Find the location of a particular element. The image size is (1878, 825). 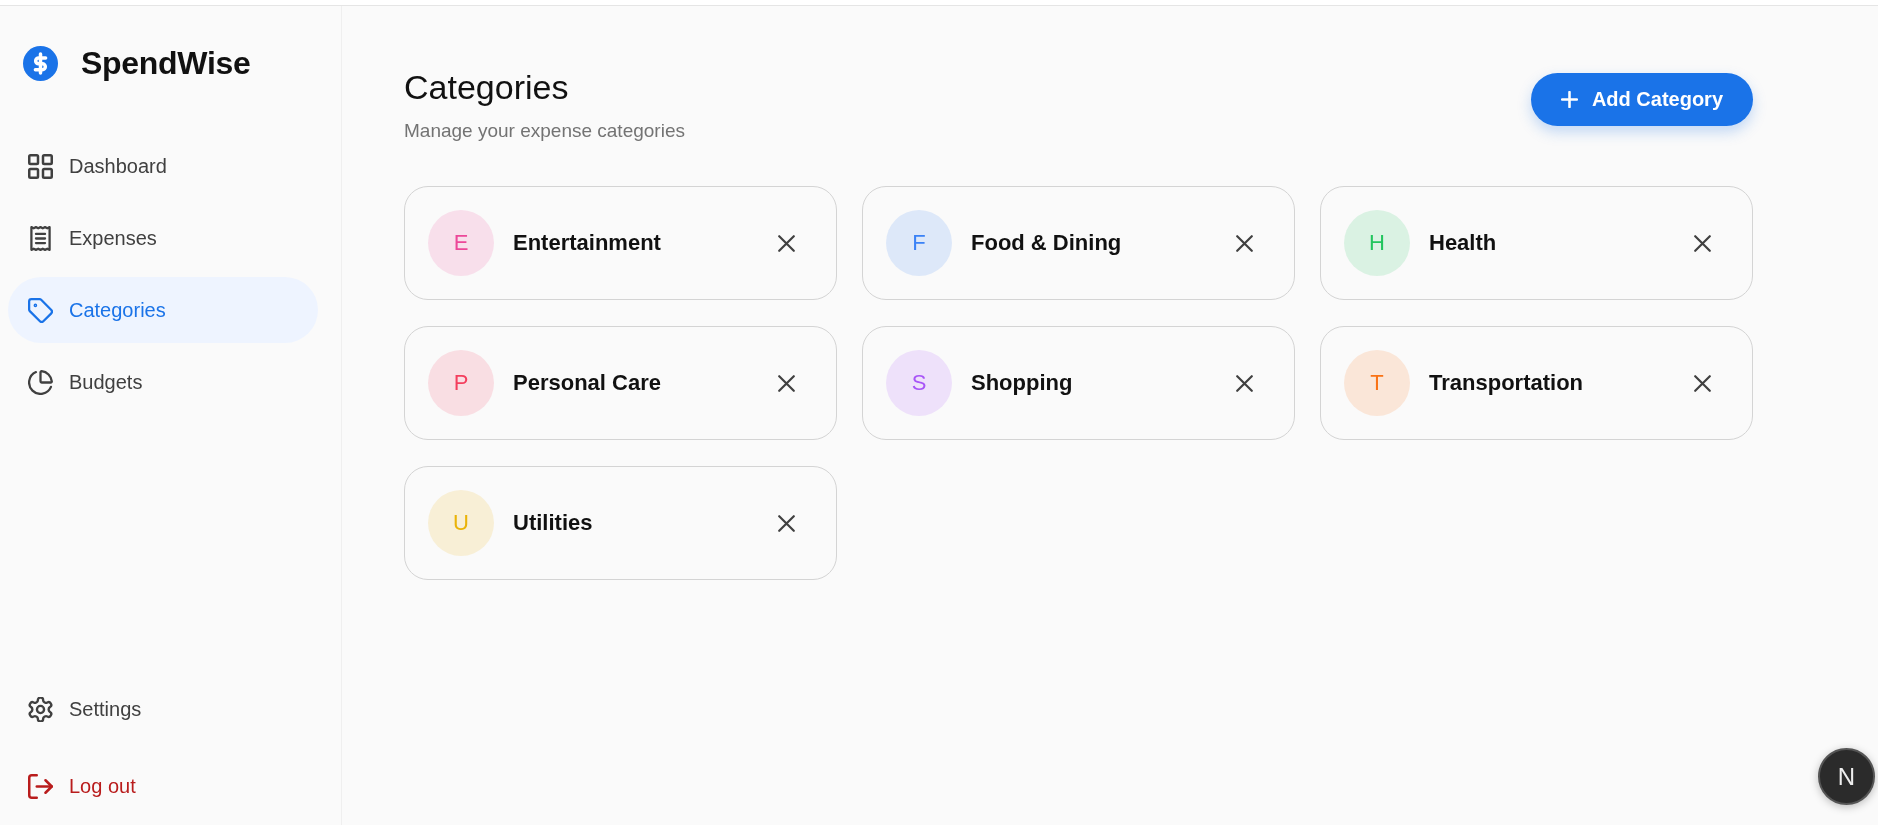

pie-chart-icon is located at coordinates (40, 382).